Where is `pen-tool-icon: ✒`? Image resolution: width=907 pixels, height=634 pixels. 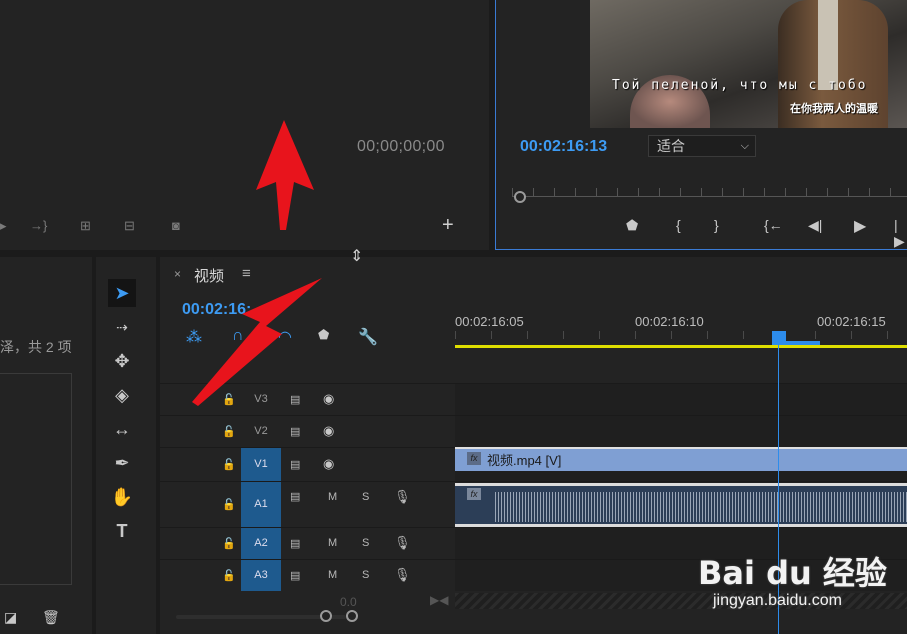 pen-tool-icon: ✒ is located at coordinates (122, 463).